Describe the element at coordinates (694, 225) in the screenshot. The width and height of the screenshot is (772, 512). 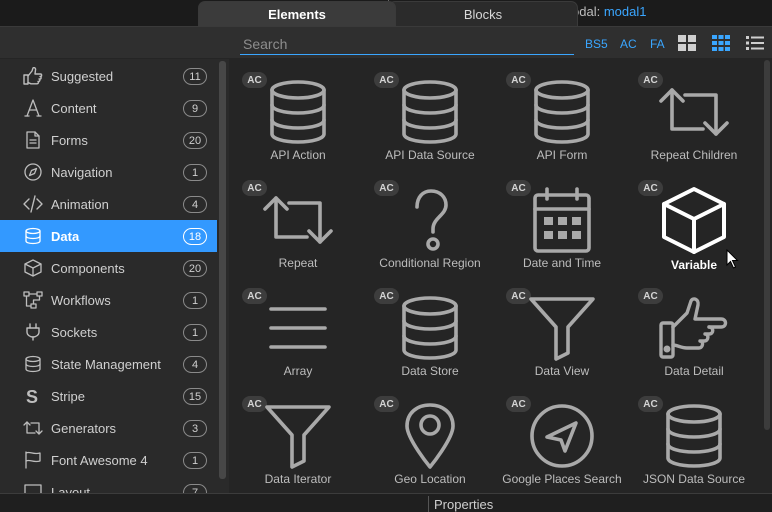
I see `element-card-variable: AC Variable` at that location.